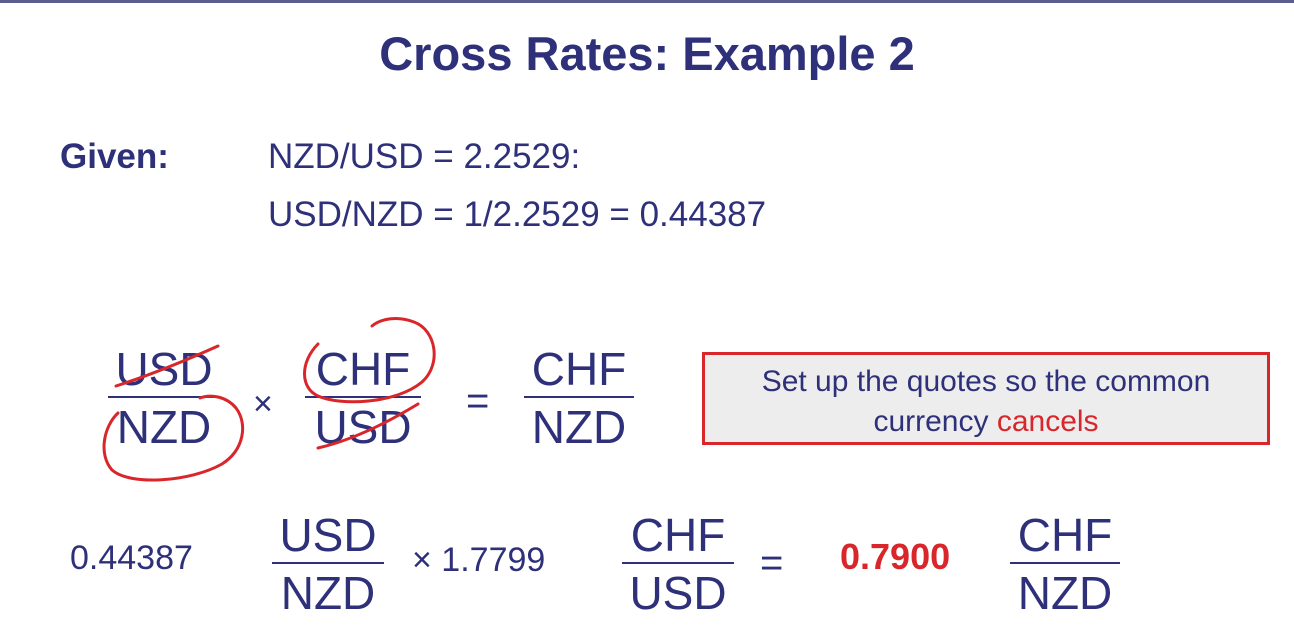 This screenshot has width=1294, height=644. Describe the element at coordinates (173, 438) in the screenshot. I see `circle-nzd` at that location.